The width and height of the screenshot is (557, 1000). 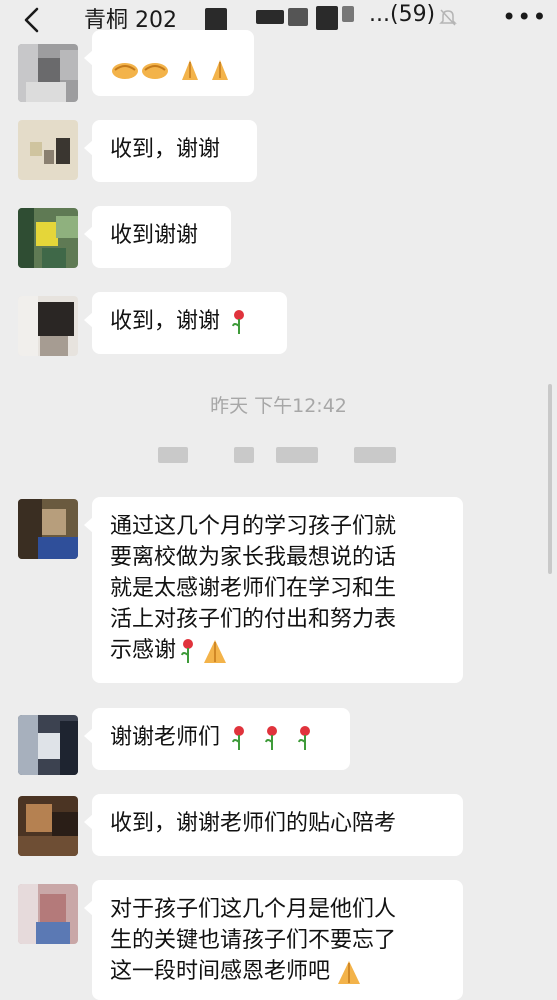 I want to click on member-count-value: (59), so click(x=412, y=14).